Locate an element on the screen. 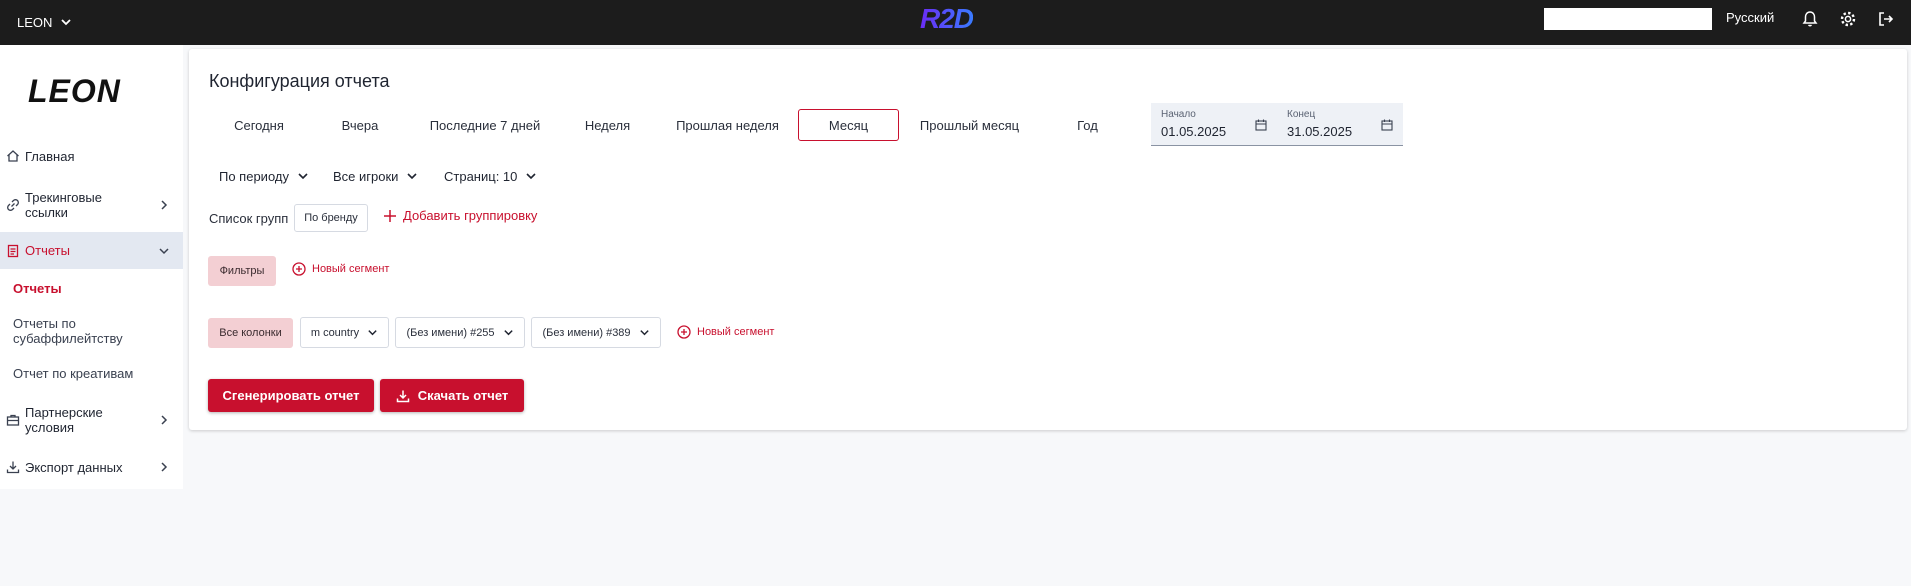 This screenshot has width=1911, height=586. sidebar-subitem-reports: Отчеты is located at coordinates (37, 288).